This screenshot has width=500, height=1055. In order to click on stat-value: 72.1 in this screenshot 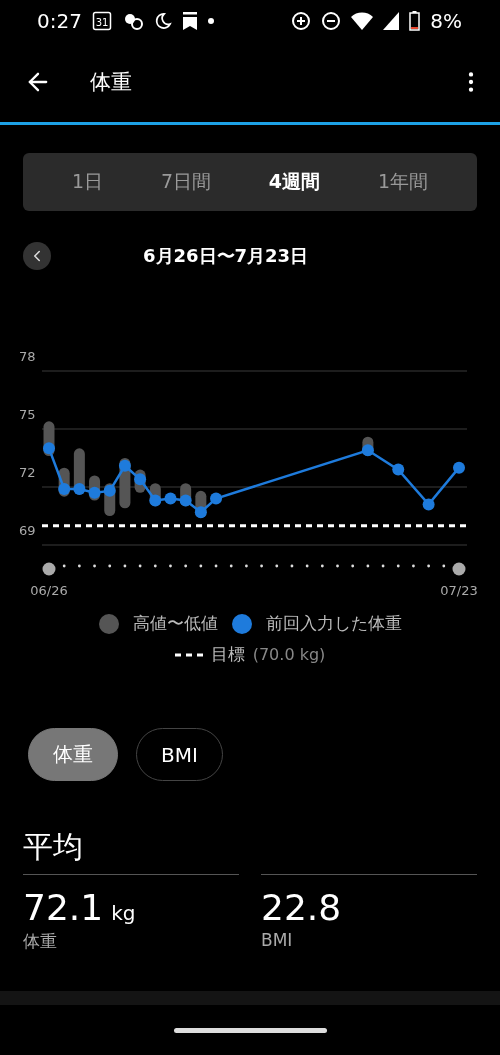, I will do `click(63, 907)`.